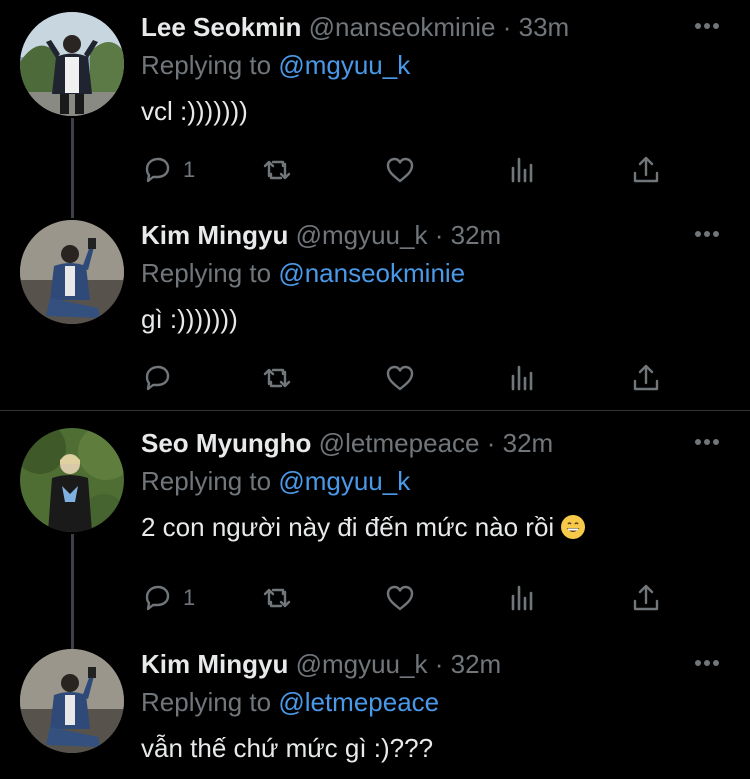 The height and width of the screenshot is (779, 750). I want to click on timestamp: 33m, so click(544, 27).